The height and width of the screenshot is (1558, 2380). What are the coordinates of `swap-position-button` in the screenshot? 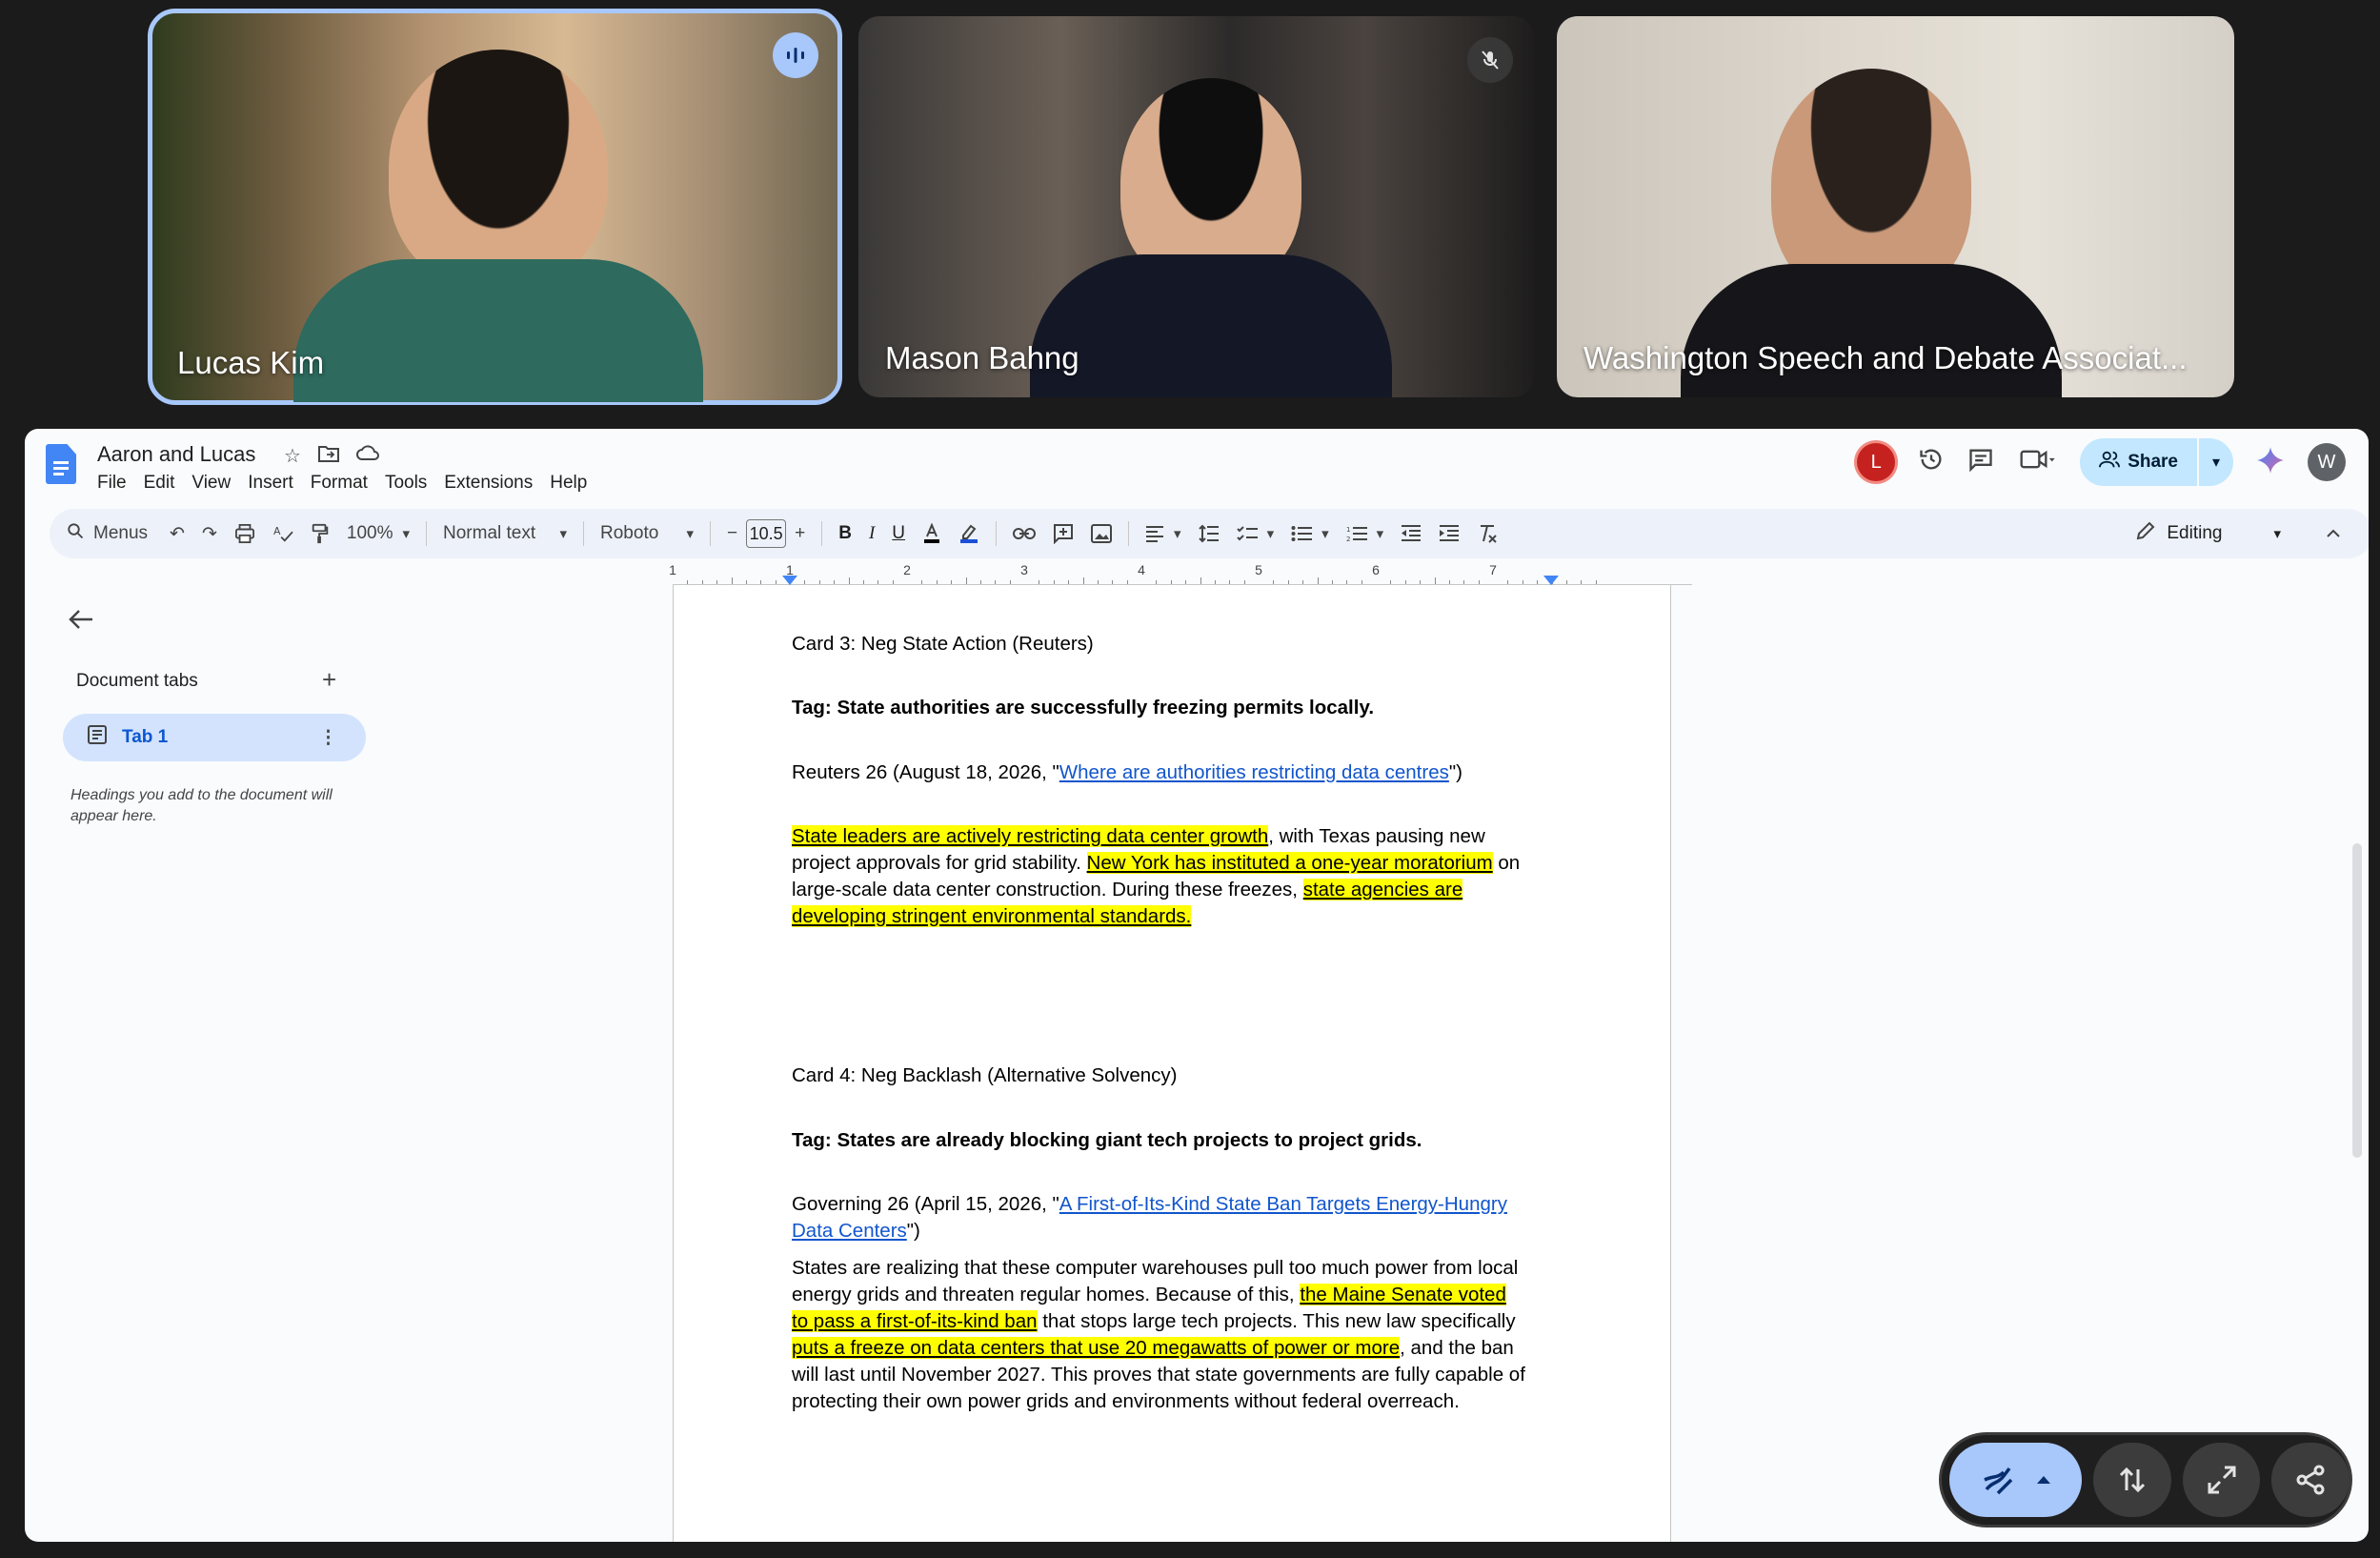 It's located at (2132, 1480).